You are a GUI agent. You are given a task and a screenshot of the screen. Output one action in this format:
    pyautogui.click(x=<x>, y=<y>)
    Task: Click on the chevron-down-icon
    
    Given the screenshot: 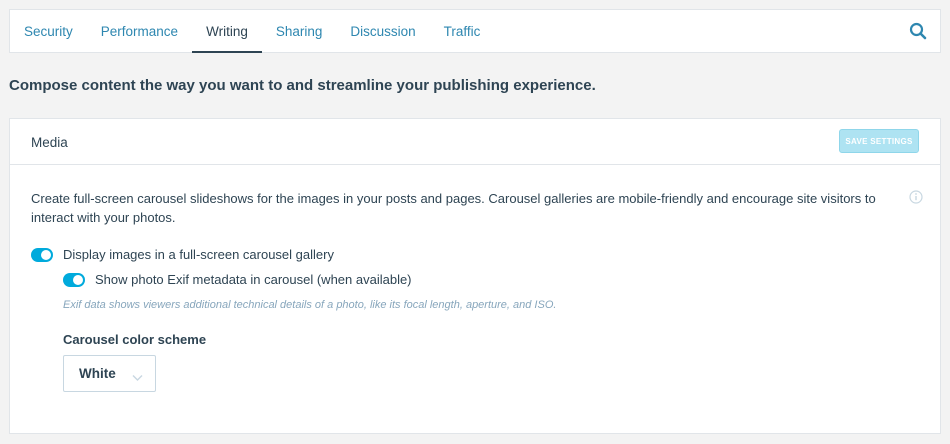 What is the action you would take?
    pyautogui.click(x=137, y=375)
    